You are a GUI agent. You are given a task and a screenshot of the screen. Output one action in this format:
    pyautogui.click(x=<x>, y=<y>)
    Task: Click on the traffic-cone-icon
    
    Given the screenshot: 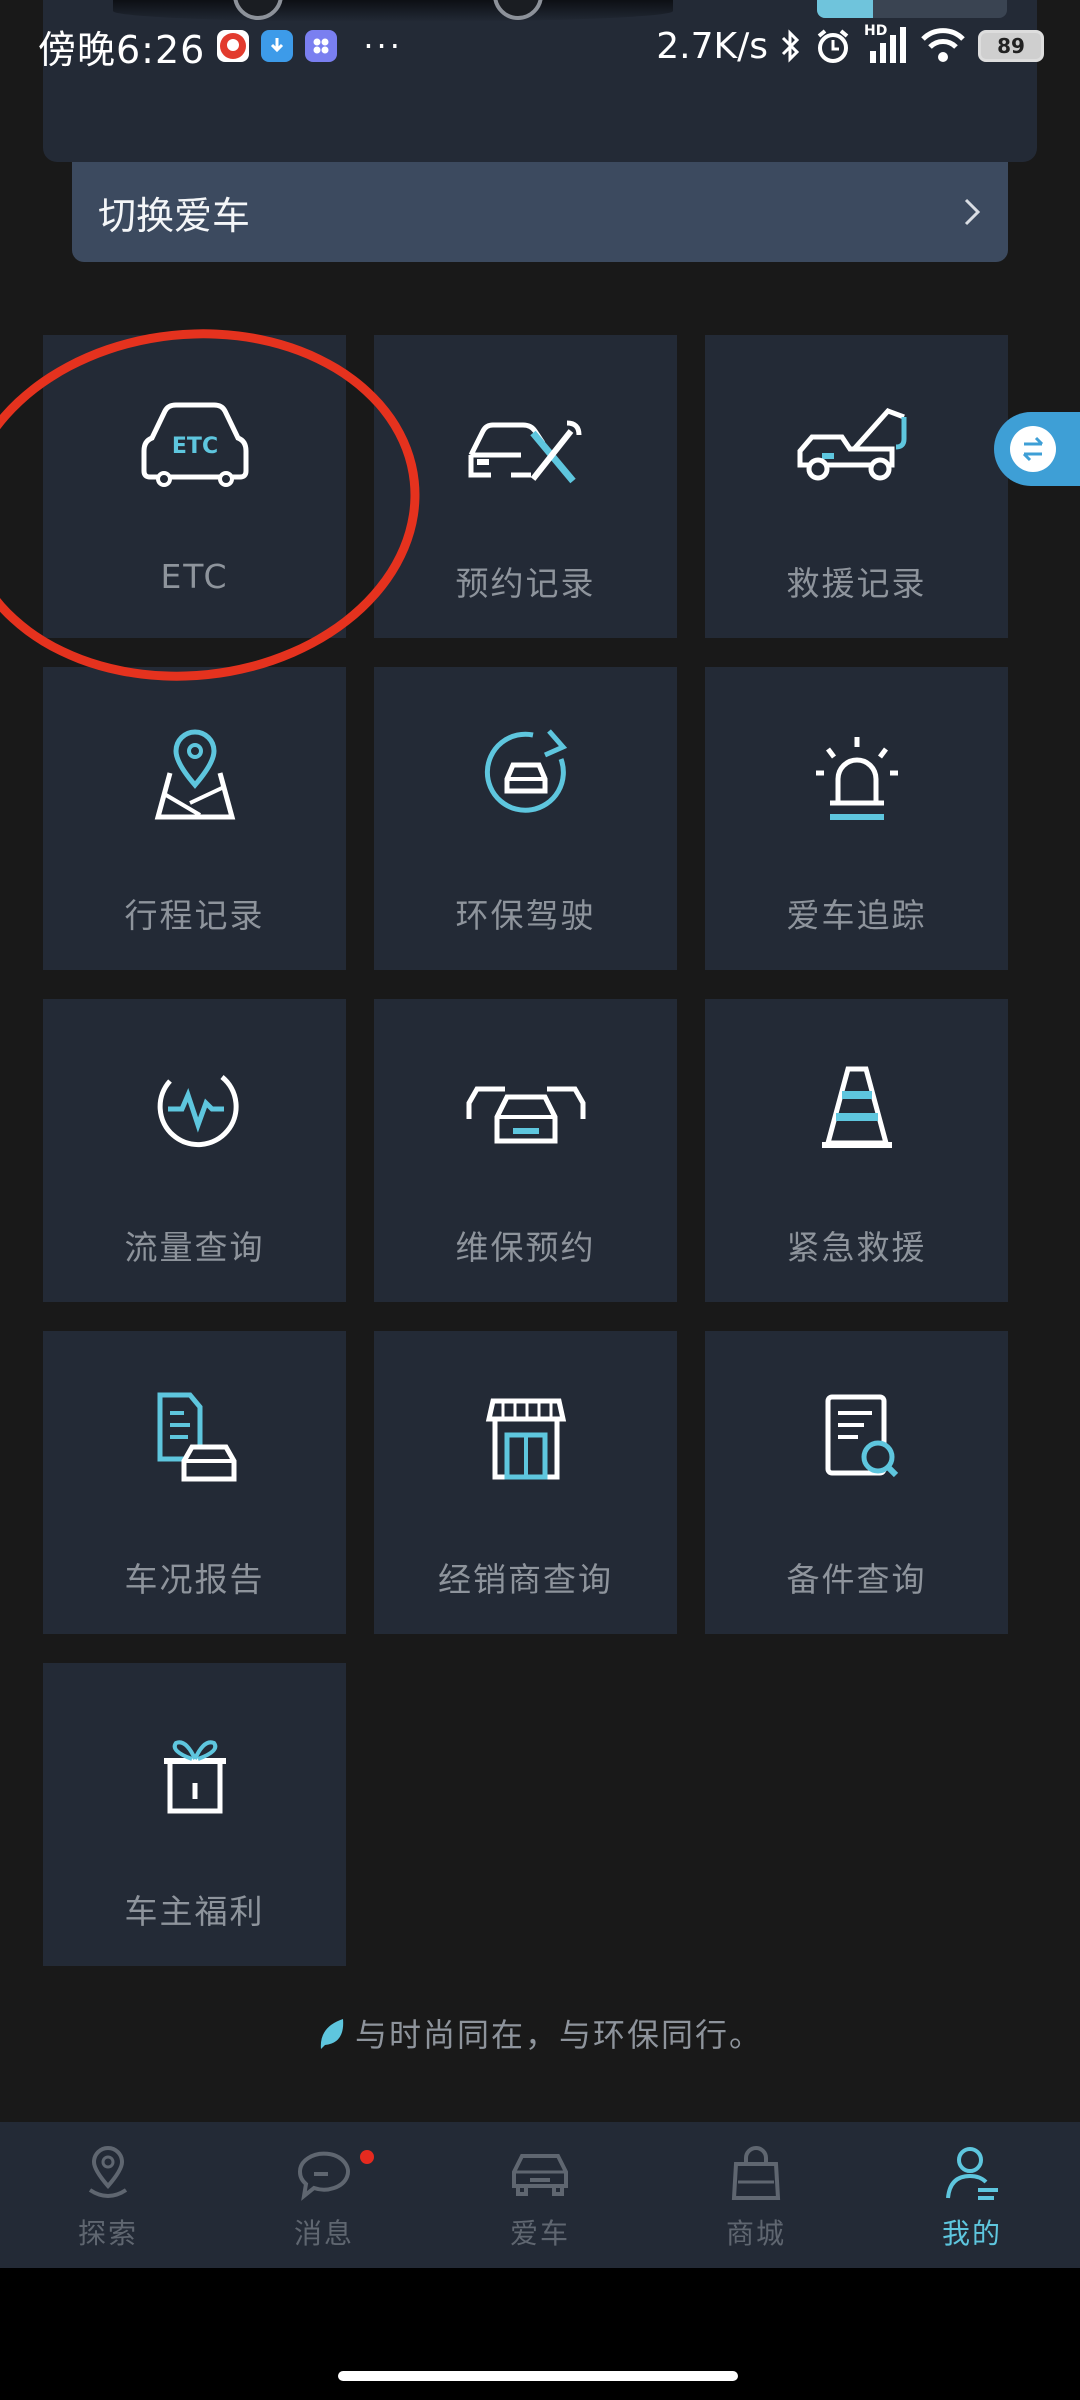 What is the action you would take?
    pyautogui.click(x=857, y=1107)
    